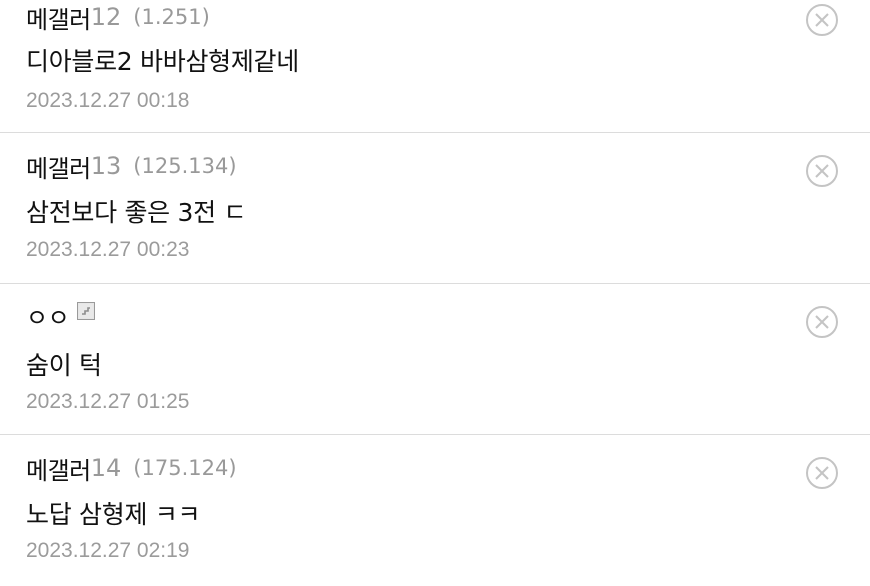 The height and width of the screenshot is (586, 870). What do you see at coordinates (108, 249) in the screenshot?
I see `comment-date: 2023.12.27 00:23` at bounding box center [108, 249].